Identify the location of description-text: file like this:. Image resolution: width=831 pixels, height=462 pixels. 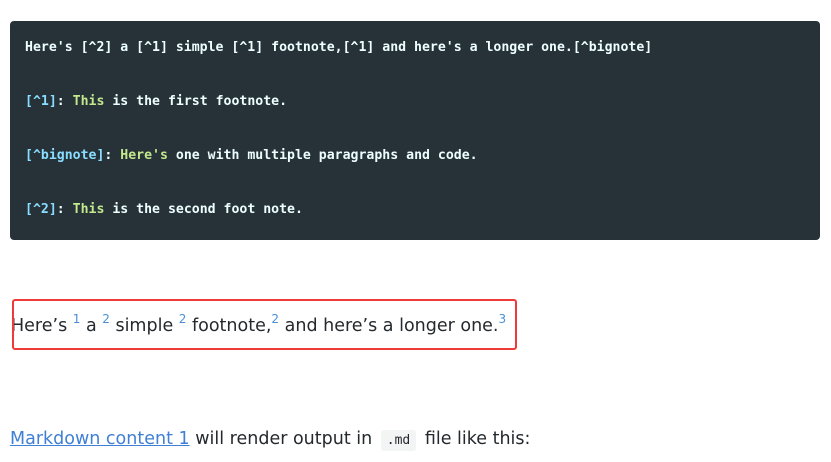
(475, 439).